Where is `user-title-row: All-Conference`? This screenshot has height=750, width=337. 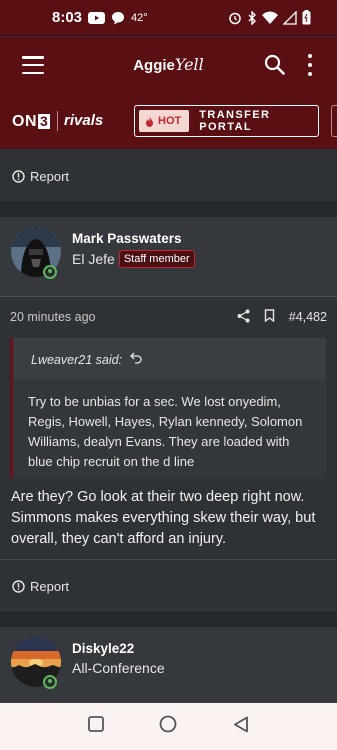
user-title-row: All-Conference is located at coordinates (118, 668).